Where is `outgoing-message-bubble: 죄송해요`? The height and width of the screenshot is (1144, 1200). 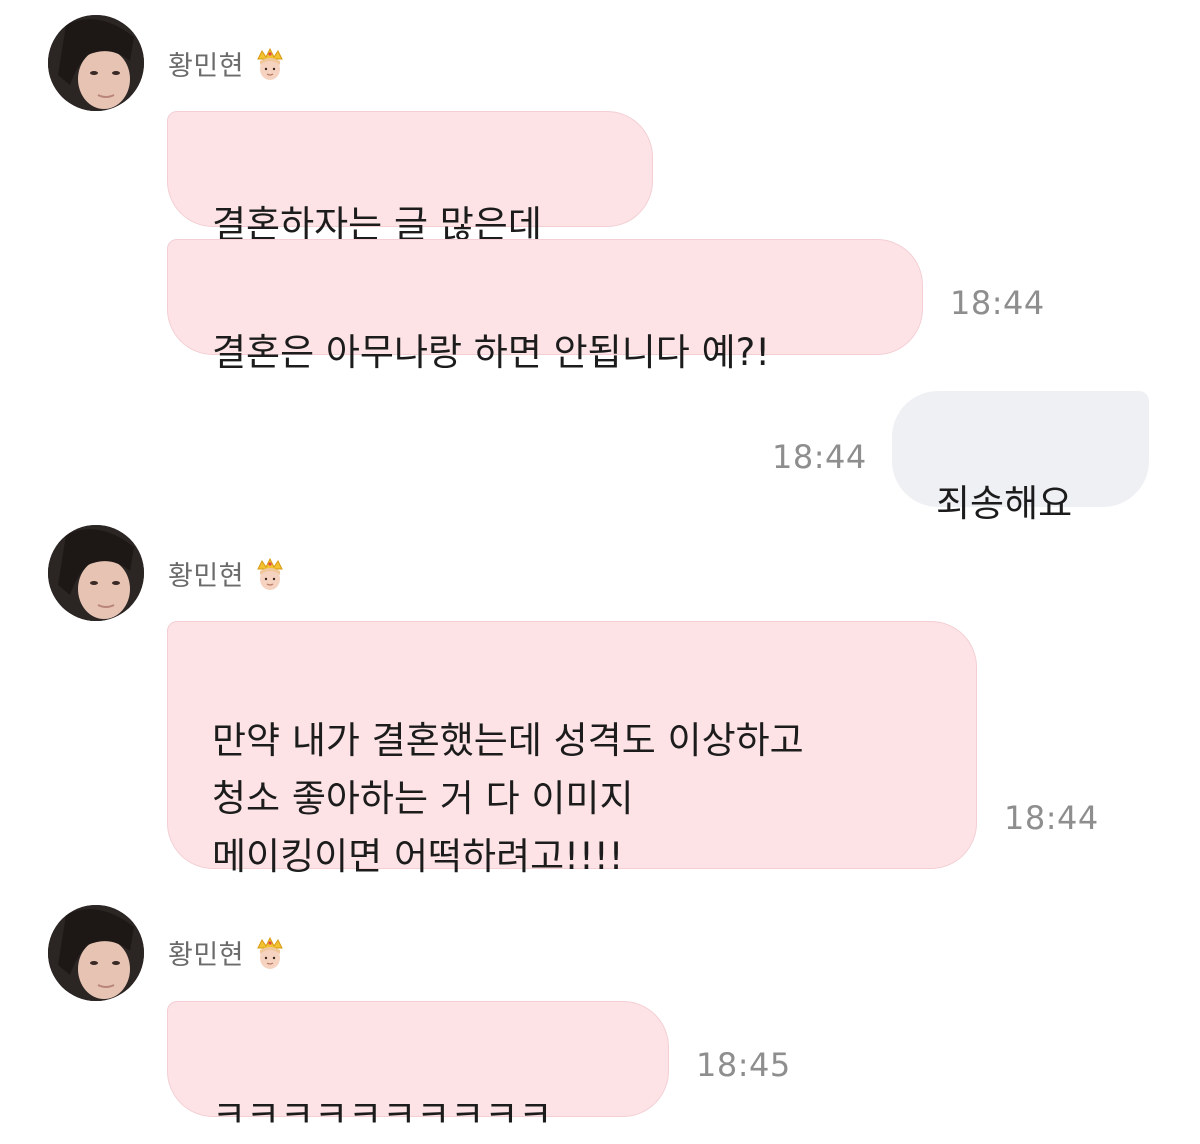
outgoing-message-bubble: 죄송해요 is located at coordinates (1020, 458).